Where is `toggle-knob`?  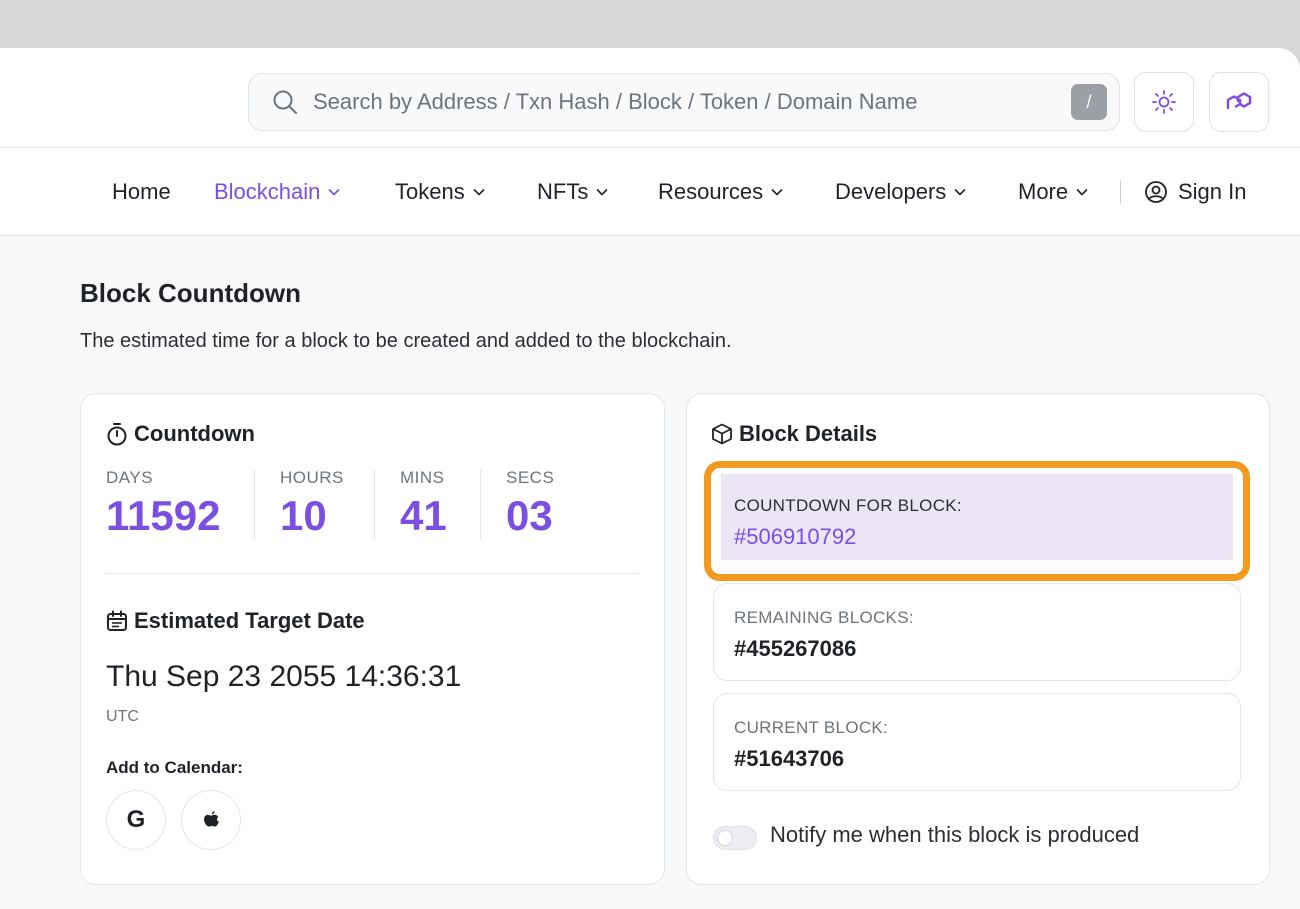 toggle-knob is located at coordinates (725, 838).